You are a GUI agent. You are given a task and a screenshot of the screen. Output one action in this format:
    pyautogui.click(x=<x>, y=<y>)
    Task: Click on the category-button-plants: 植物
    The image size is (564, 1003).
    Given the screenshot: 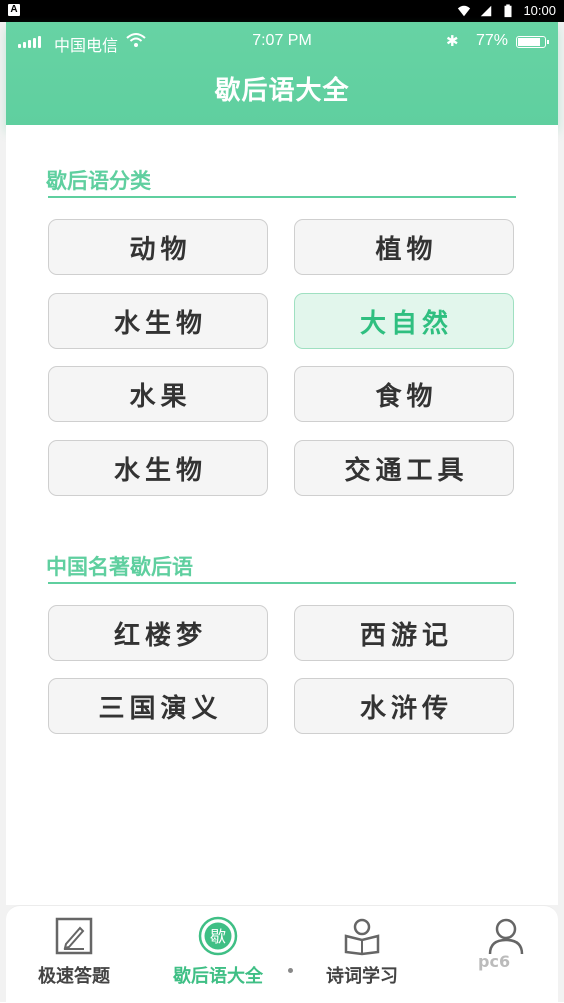 What is the action you would take?
    pyautogui.click(x=404, y=247)
    